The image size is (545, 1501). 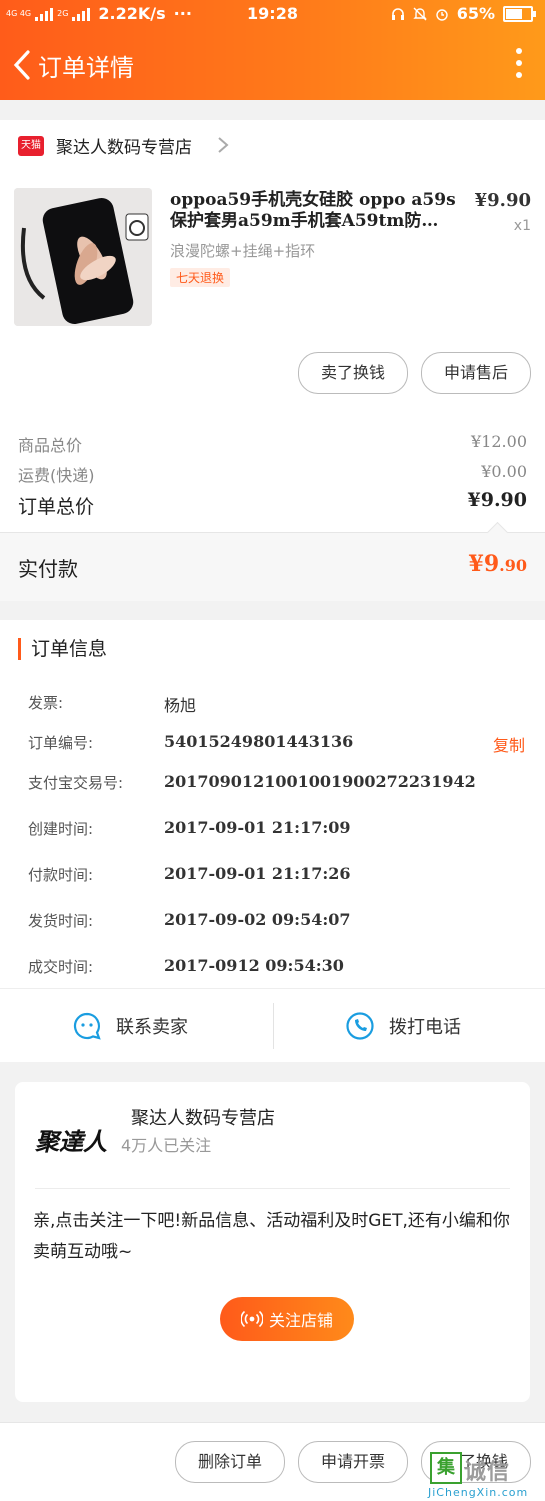 I want to click on app-header: 4G 4G 2G 2.22K/s ··· 19:28 65% 订单详情, so click(x=272, y=50).